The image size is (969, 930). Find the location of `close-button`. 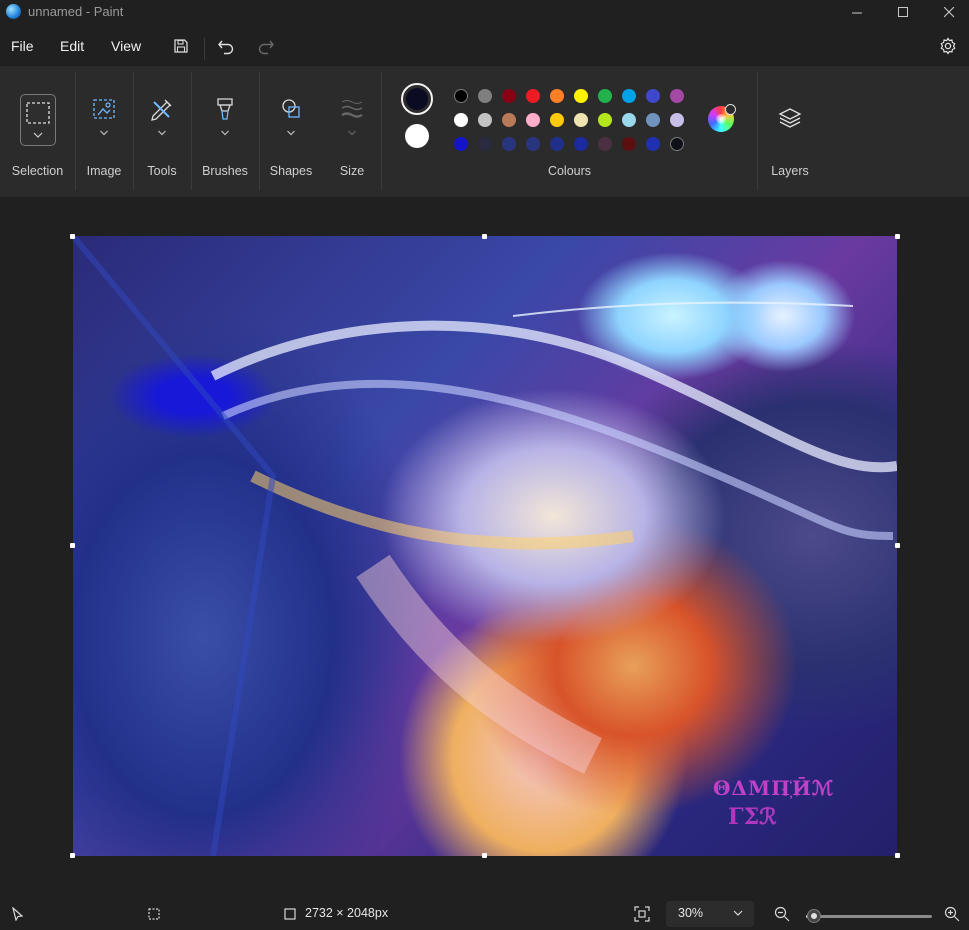

close-button is located at coordinates (947, 12).